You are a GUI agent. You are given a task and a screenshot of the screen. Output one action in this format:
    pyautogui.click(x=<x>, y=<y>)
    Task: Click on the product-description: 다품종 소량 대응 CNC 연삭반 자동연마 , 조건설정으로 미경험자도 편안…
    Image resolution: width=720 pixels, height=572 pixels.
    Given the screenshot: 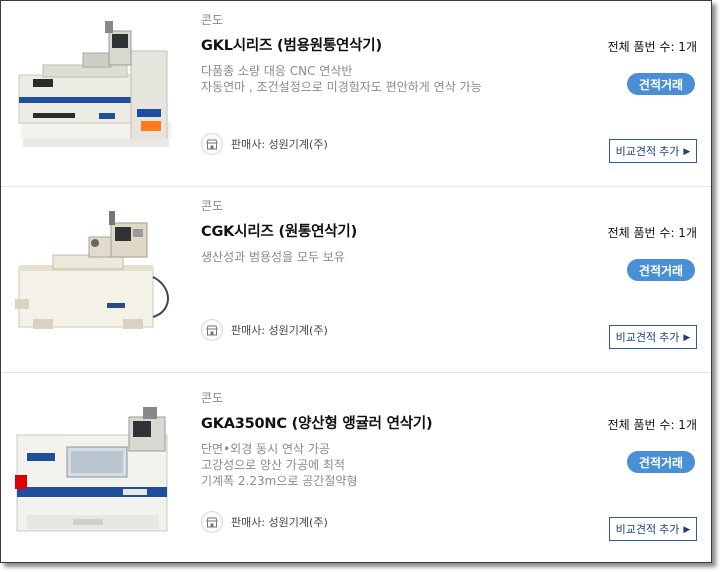 What is the action you would take?
    pyautogui.click(x=341, y=79)
    